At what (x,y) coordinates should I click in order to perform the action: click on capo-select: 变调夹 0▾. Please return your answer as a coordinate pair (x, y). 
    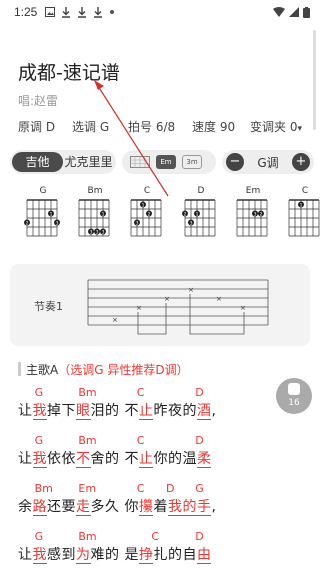
    Looking at the image, I should click on (276, 126).